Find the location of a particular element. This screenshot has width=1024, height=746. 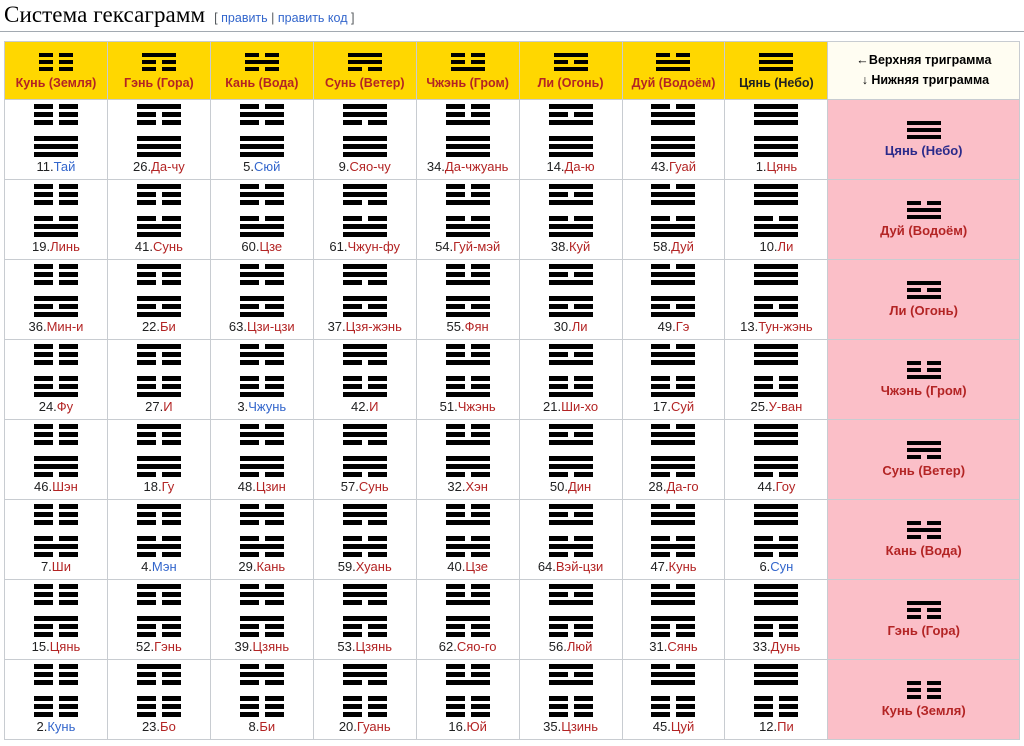

hexagram-cell: 1.Цянь is located at coordinates (776, 139).